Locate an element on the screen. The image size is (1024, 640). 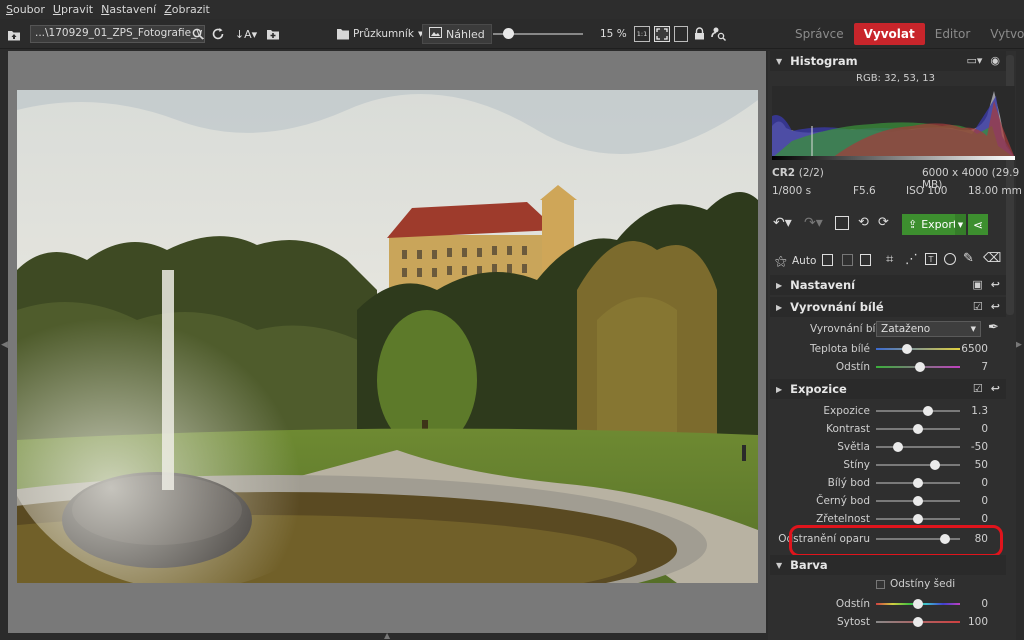
folder-up-icon is located at coordinates (14, 34).